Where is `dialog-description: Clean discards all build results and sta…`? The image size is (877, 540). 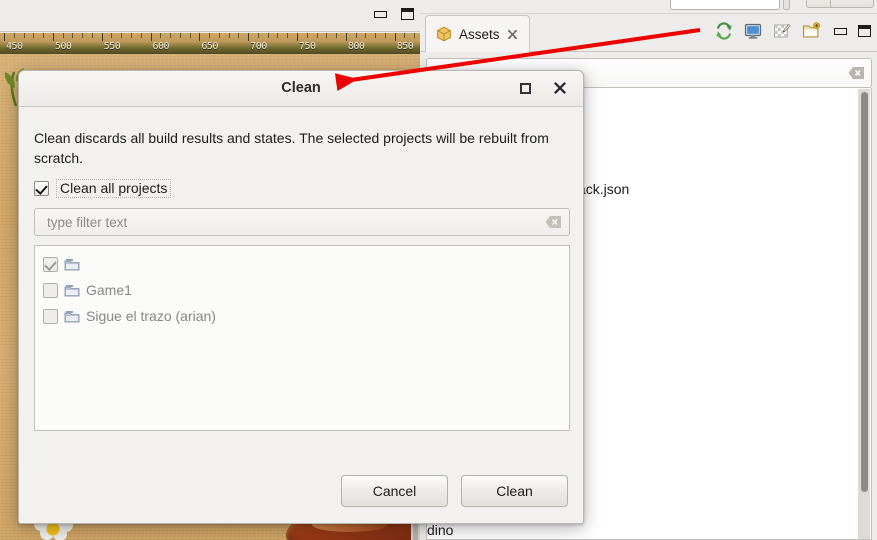
dialog-description: Clean discards all build results and sta… is located at coordinates (291, 148).